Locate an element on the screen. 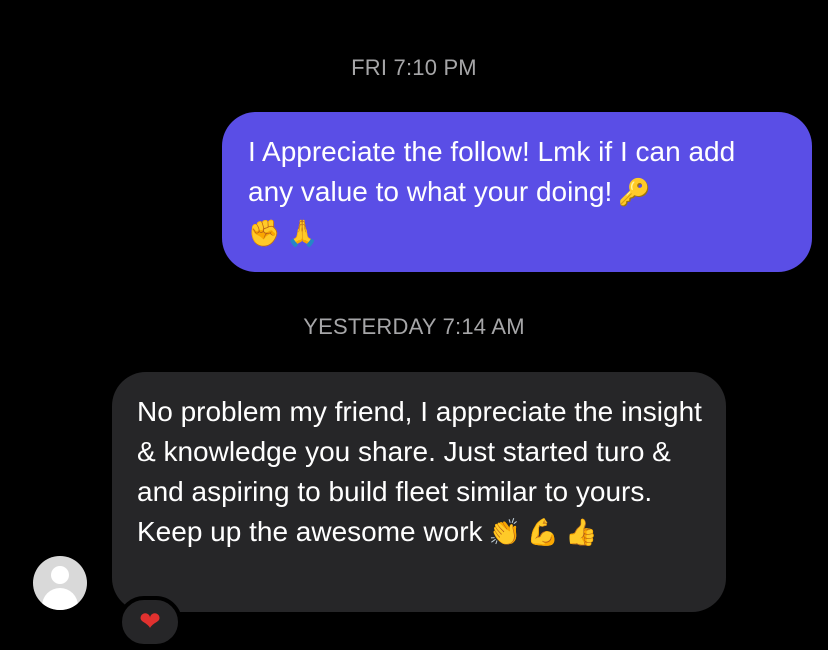 This screenshot has height=650, width=828. thumbs-up-emoji: 👍 is located at coordinates (581, 533).